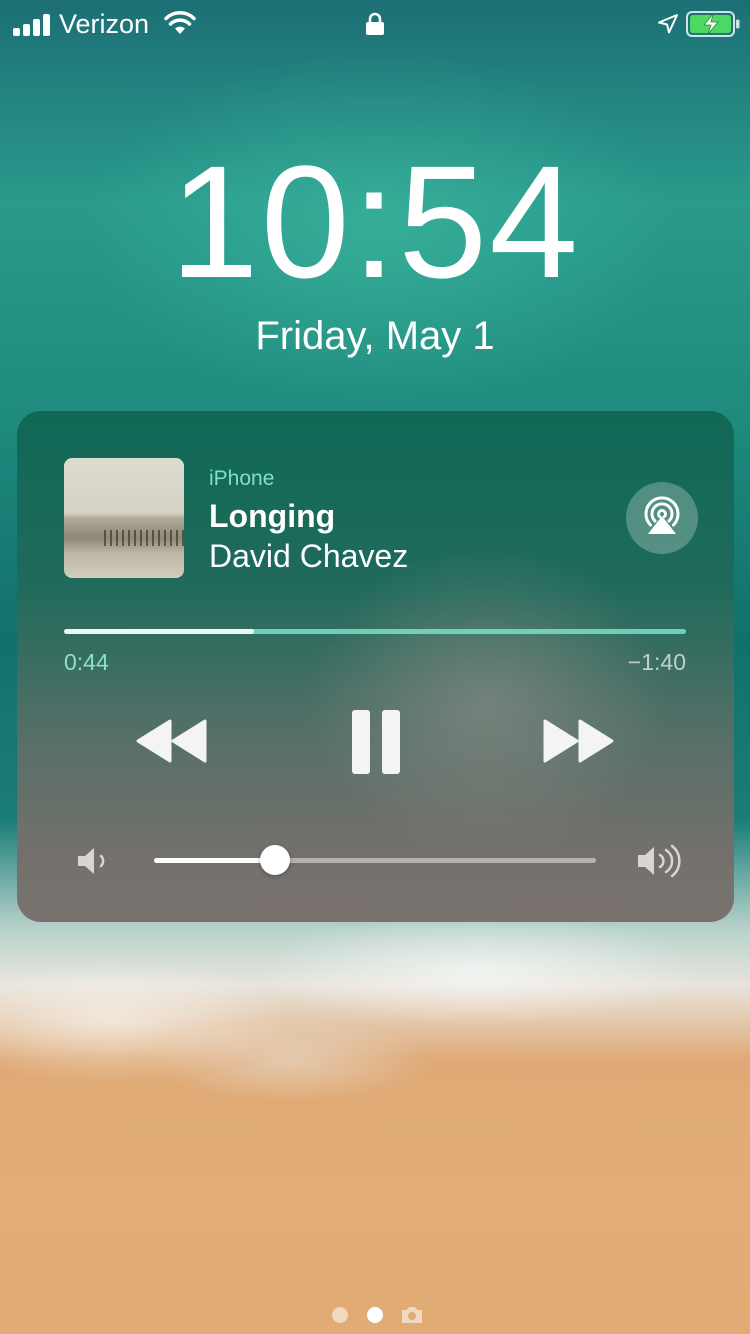 The height and width of the screenshot is (1334, 750). Describe the element at coordinates (375, 221) in the screenshot. I see `lock-screen-time: 10:54` at that location.